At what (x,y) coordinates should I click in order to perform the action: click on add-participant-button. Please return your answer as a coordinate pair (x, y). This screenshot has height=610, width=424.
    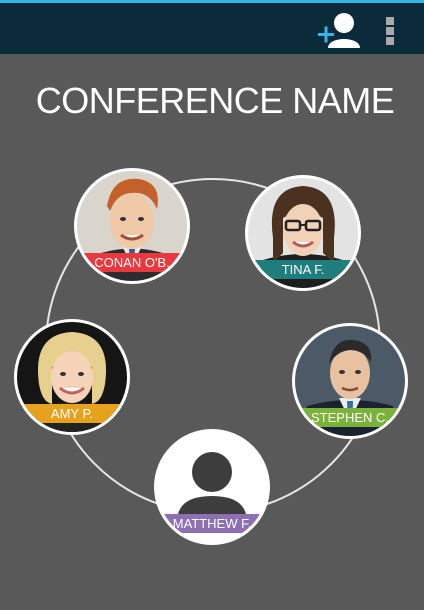
    Looking at the image, I should click on (341, 30).